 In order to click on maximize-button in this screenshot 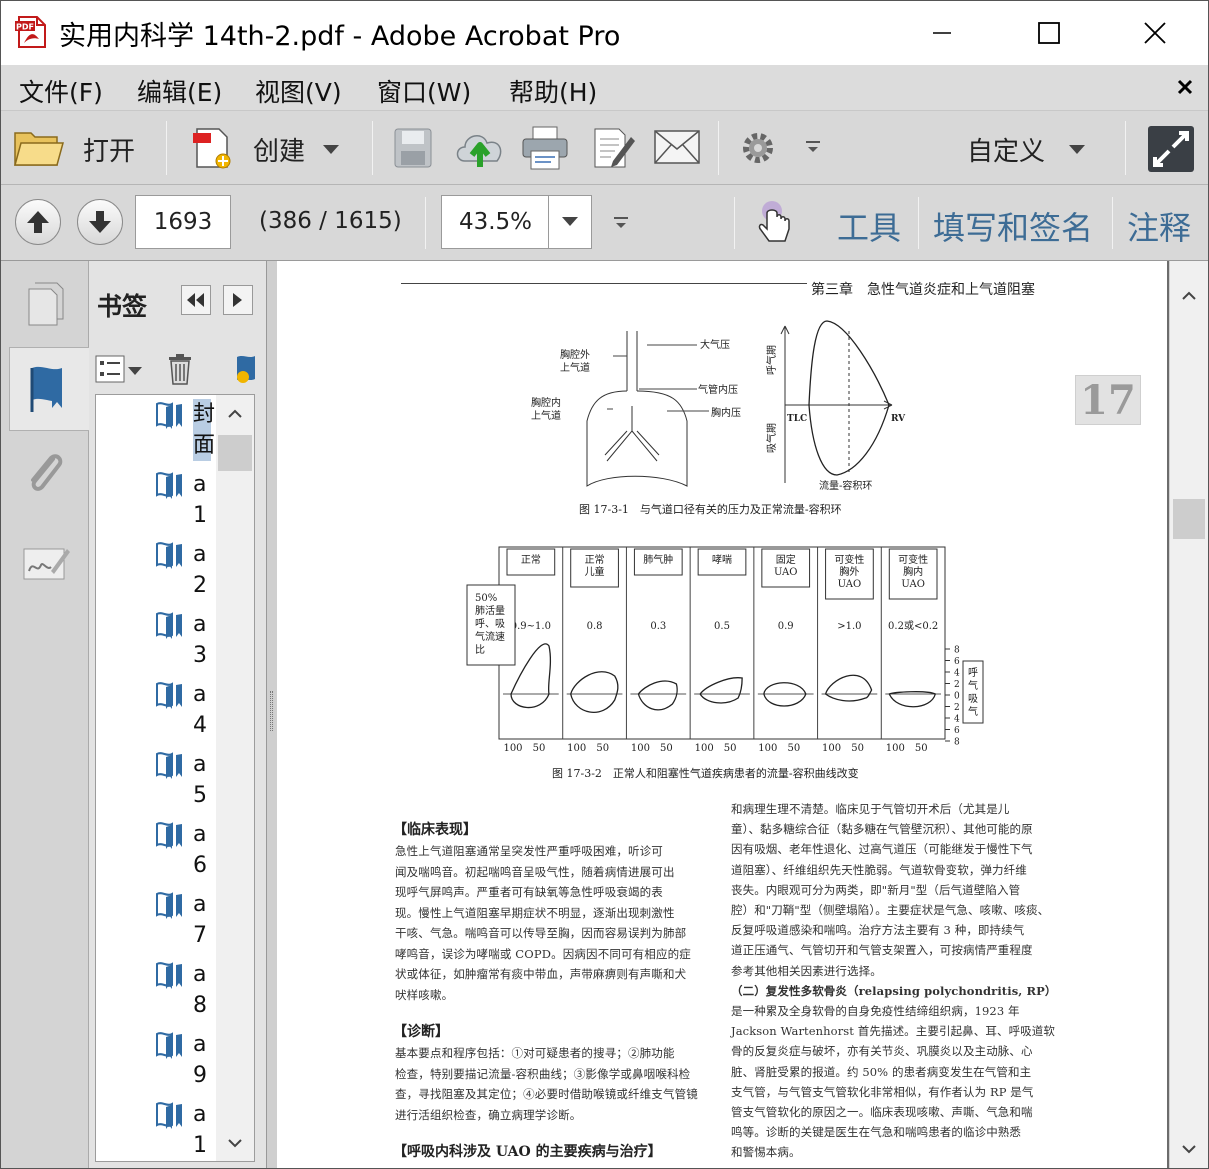, I will do `click(1049, 33)`.